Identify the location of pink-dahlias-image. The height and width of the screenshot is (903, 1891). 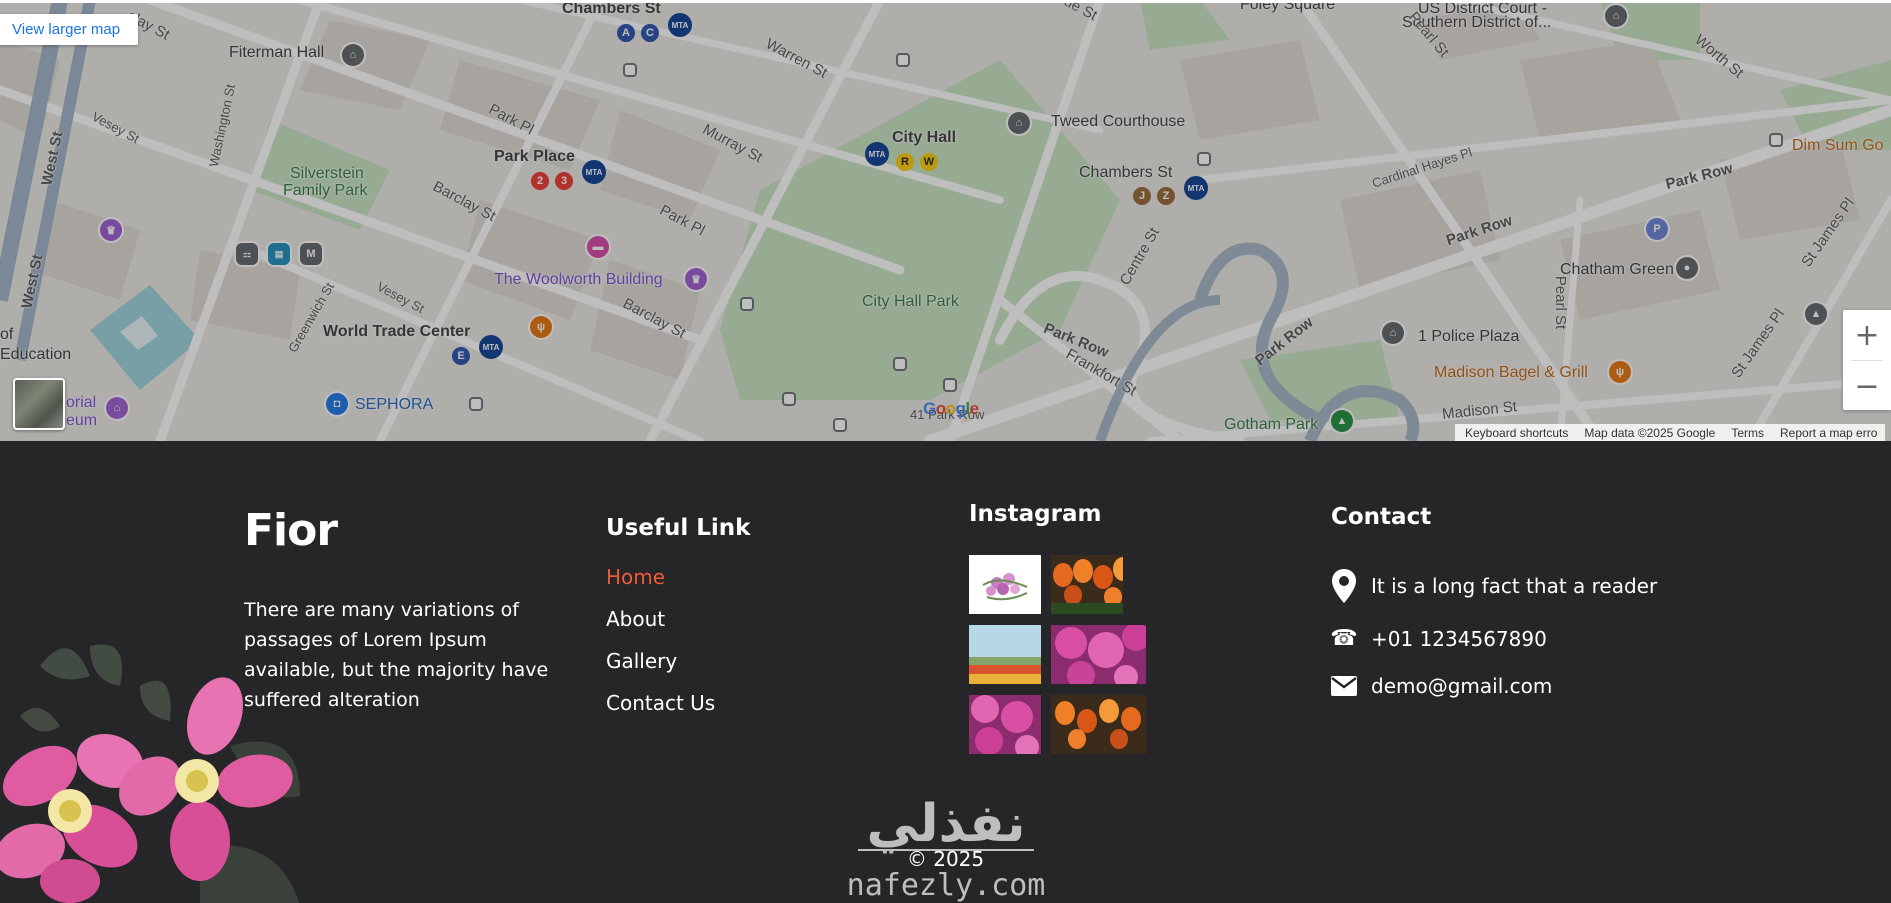
(1005, 724).